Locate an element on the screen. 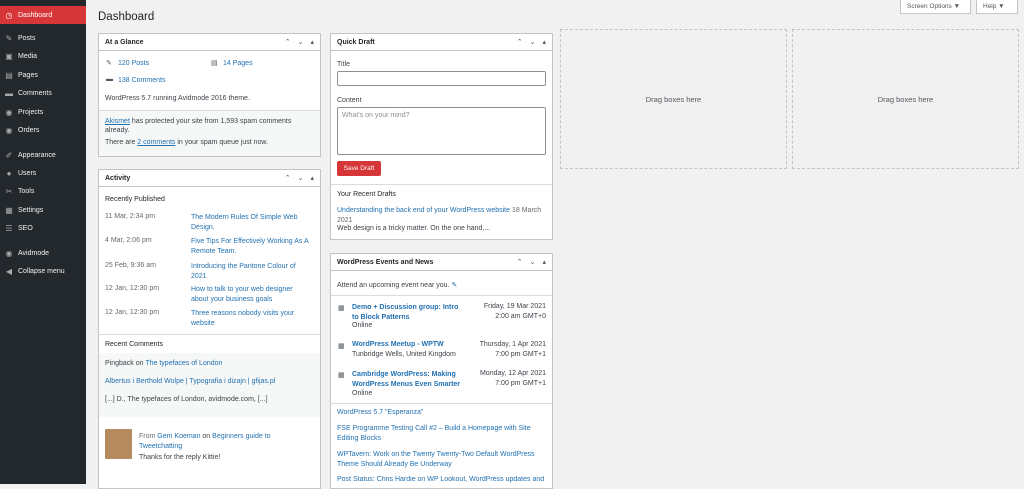  post-date: 25 Feb, 9:36 am is located at coordinates (130, 265).